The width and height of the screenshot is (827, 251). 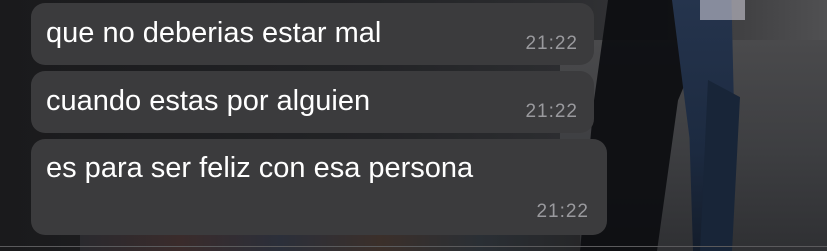 What do you see at coordinates (214, 33) in the screenshot?
I see `message-text: que no deberias estar mal` at bounding box center [214, 33].